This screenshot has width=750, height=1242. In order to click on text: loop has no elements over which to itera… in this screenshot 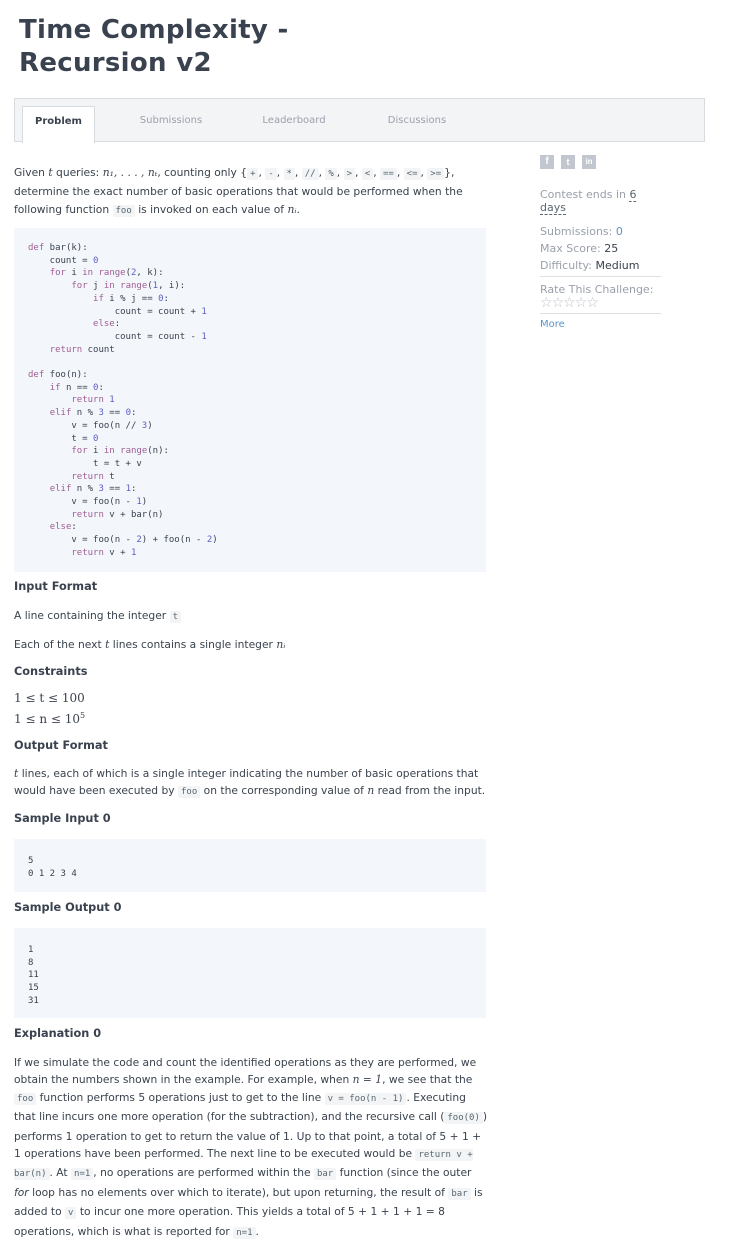, I will do `click(238, 1192)`.